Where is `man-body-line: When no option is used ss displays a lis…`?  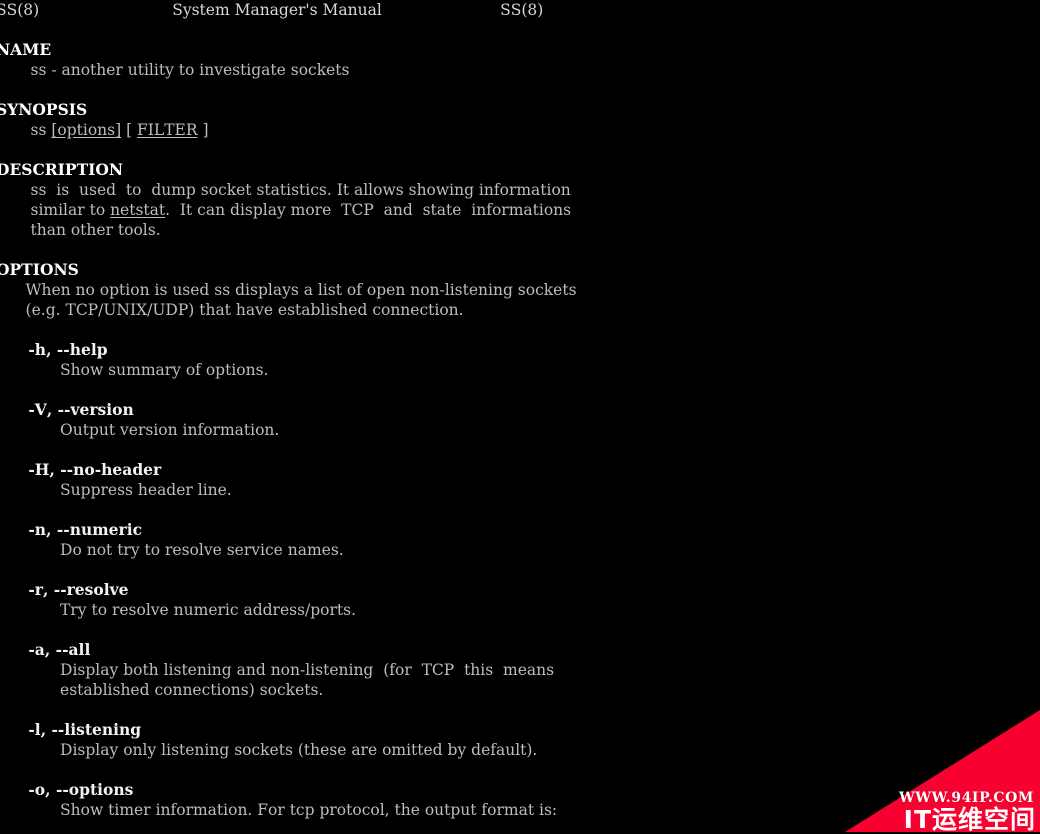 man-body-line: When no option is used ss displays a lis… is located at coordinates (288, 290).